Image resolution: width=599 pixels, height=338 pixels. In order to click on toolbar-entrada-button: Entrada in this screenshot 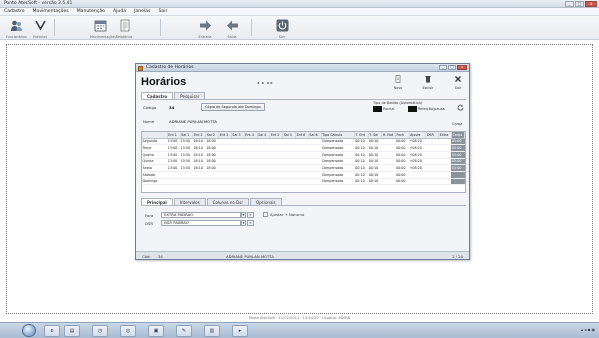, I will do `click(205, 29)`.